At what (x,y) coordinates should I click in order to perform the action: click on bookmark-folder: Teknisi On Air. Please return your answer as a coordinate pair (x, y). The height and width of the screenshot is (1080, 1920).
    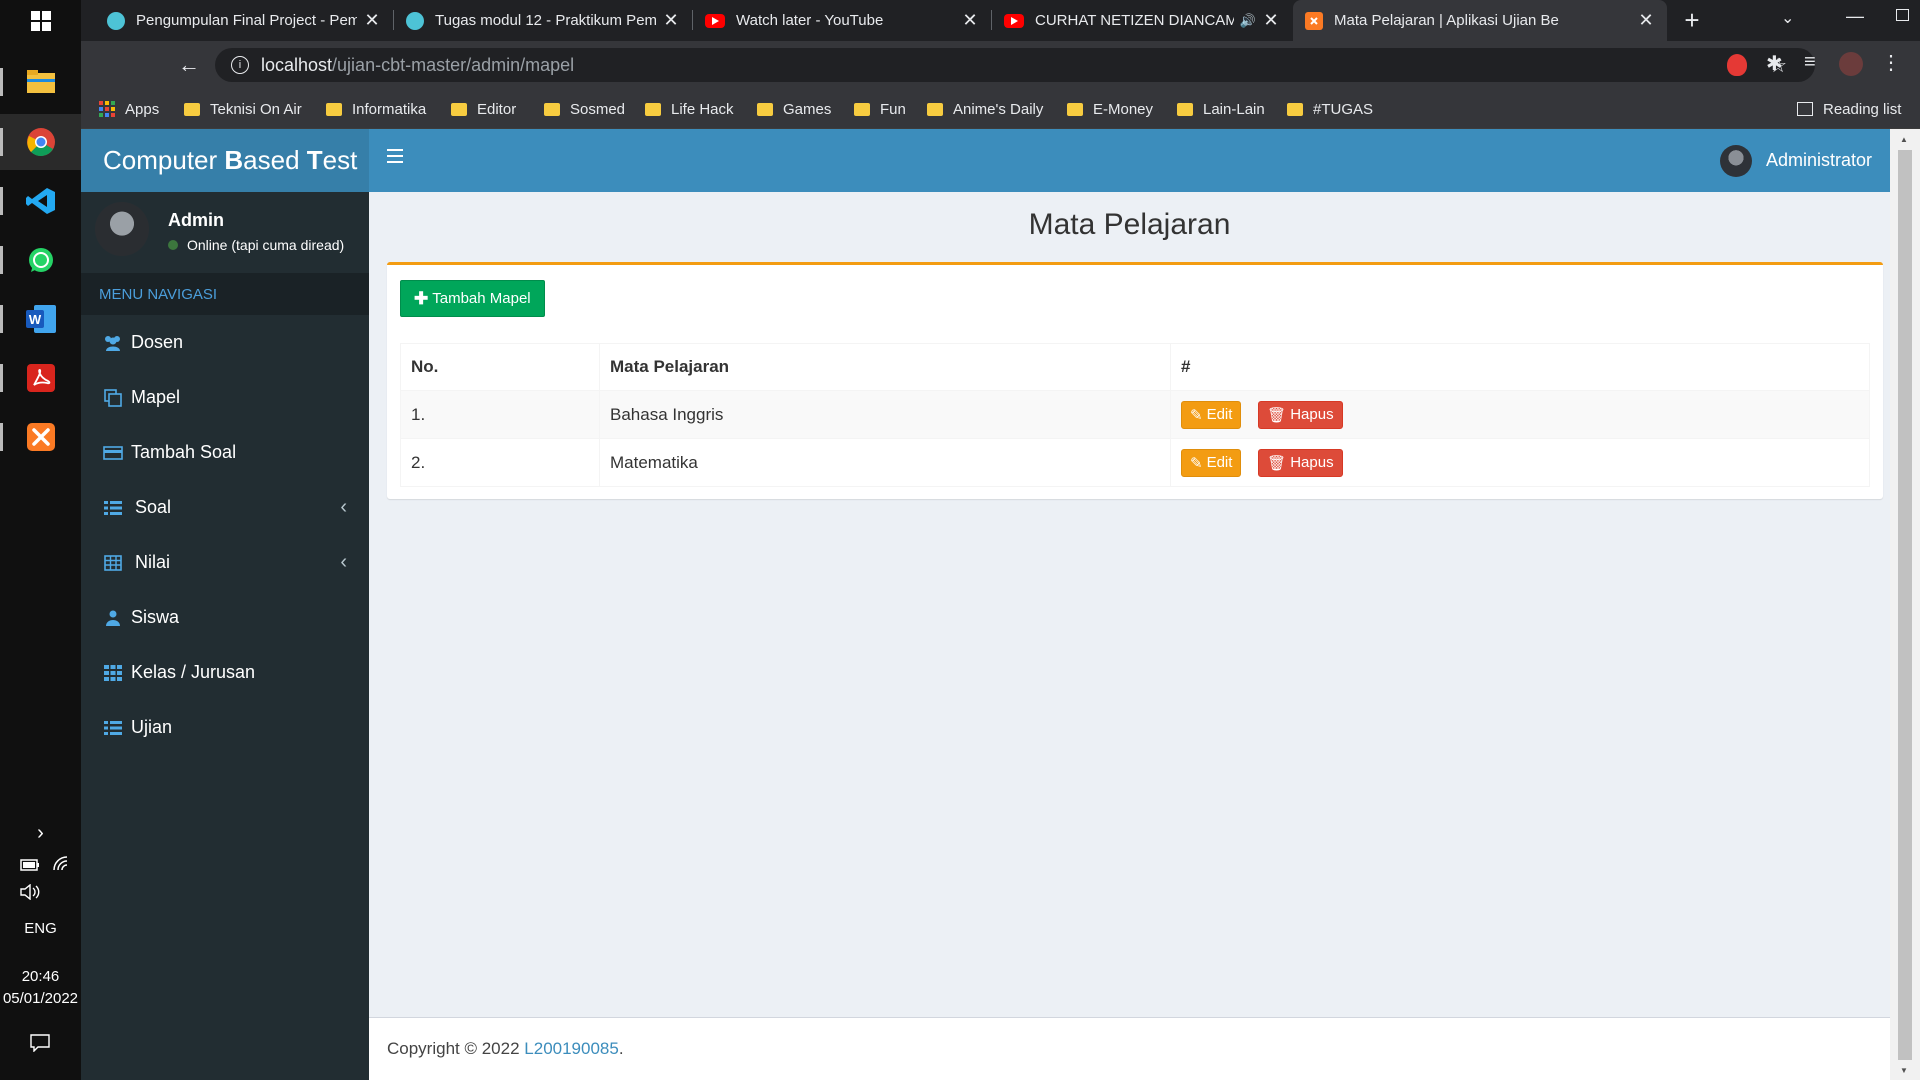
    Looking at the image, I should click on (243, 109).